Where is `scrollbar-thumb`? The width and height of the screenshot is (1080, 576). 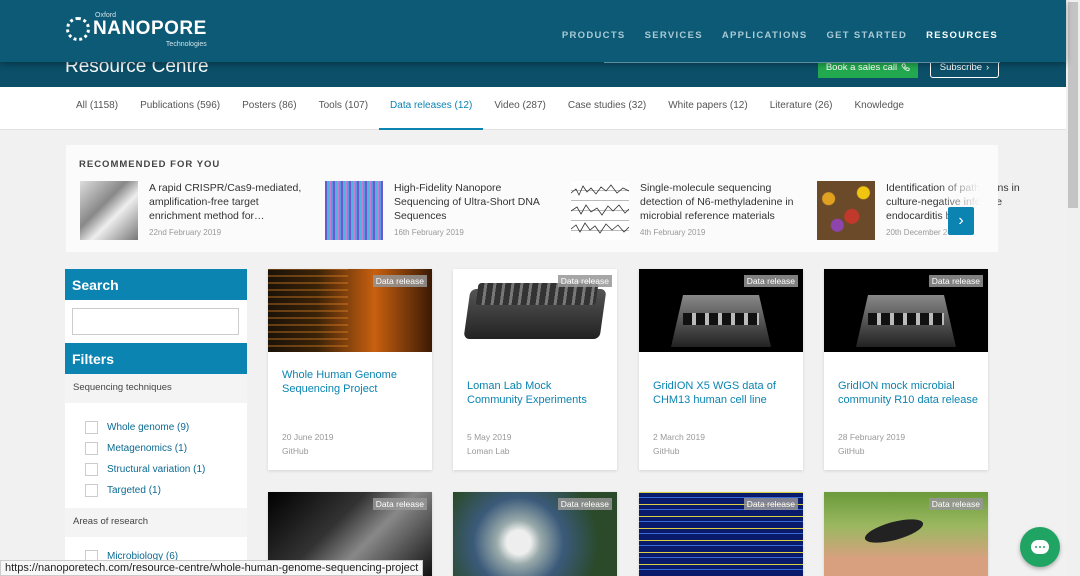 scrollbar-thumb is located at coordinates (1073, 105).